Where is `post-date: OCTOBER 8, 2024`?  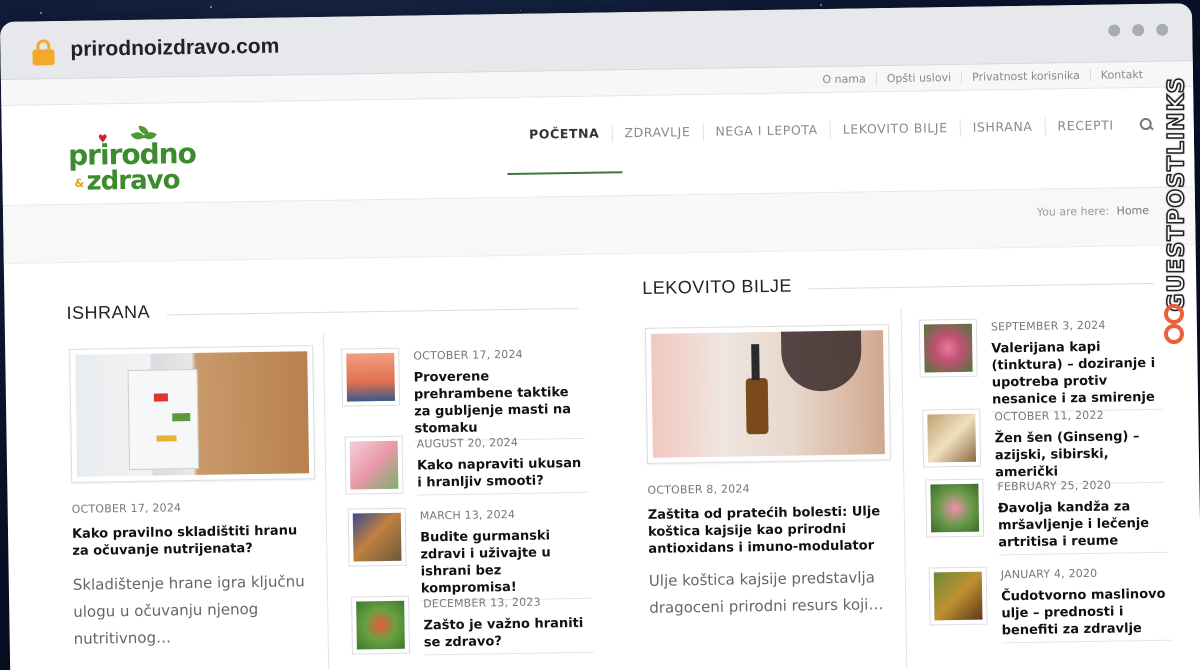 post-date: OCTOBER 8, 2024 is located at coordinates (698, 489).